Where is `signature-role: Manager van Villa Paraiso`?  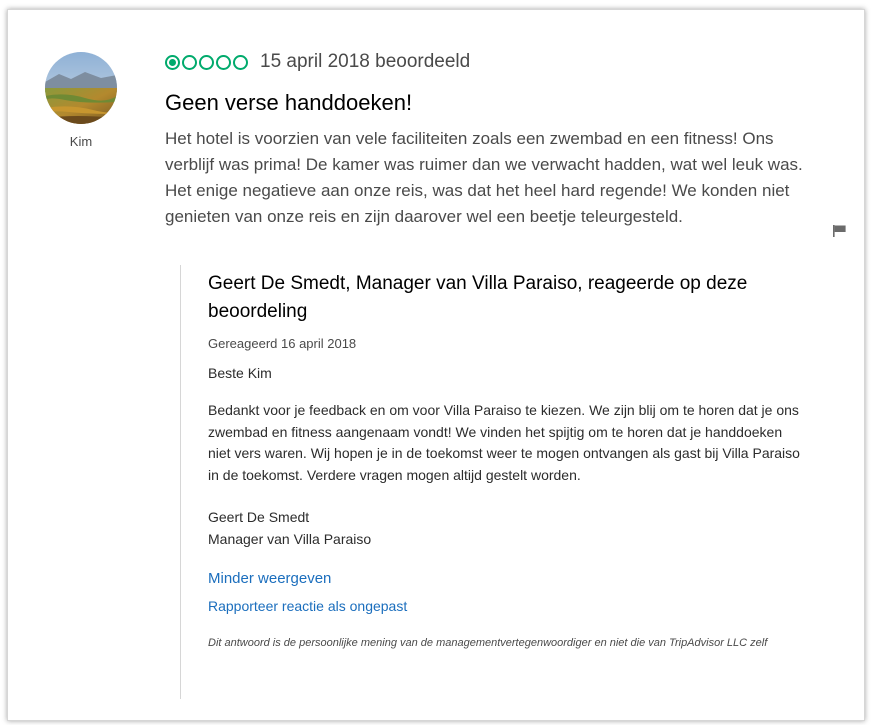 signature-role: Manager van Villa Paraiso is located at coordinates (290, 538).